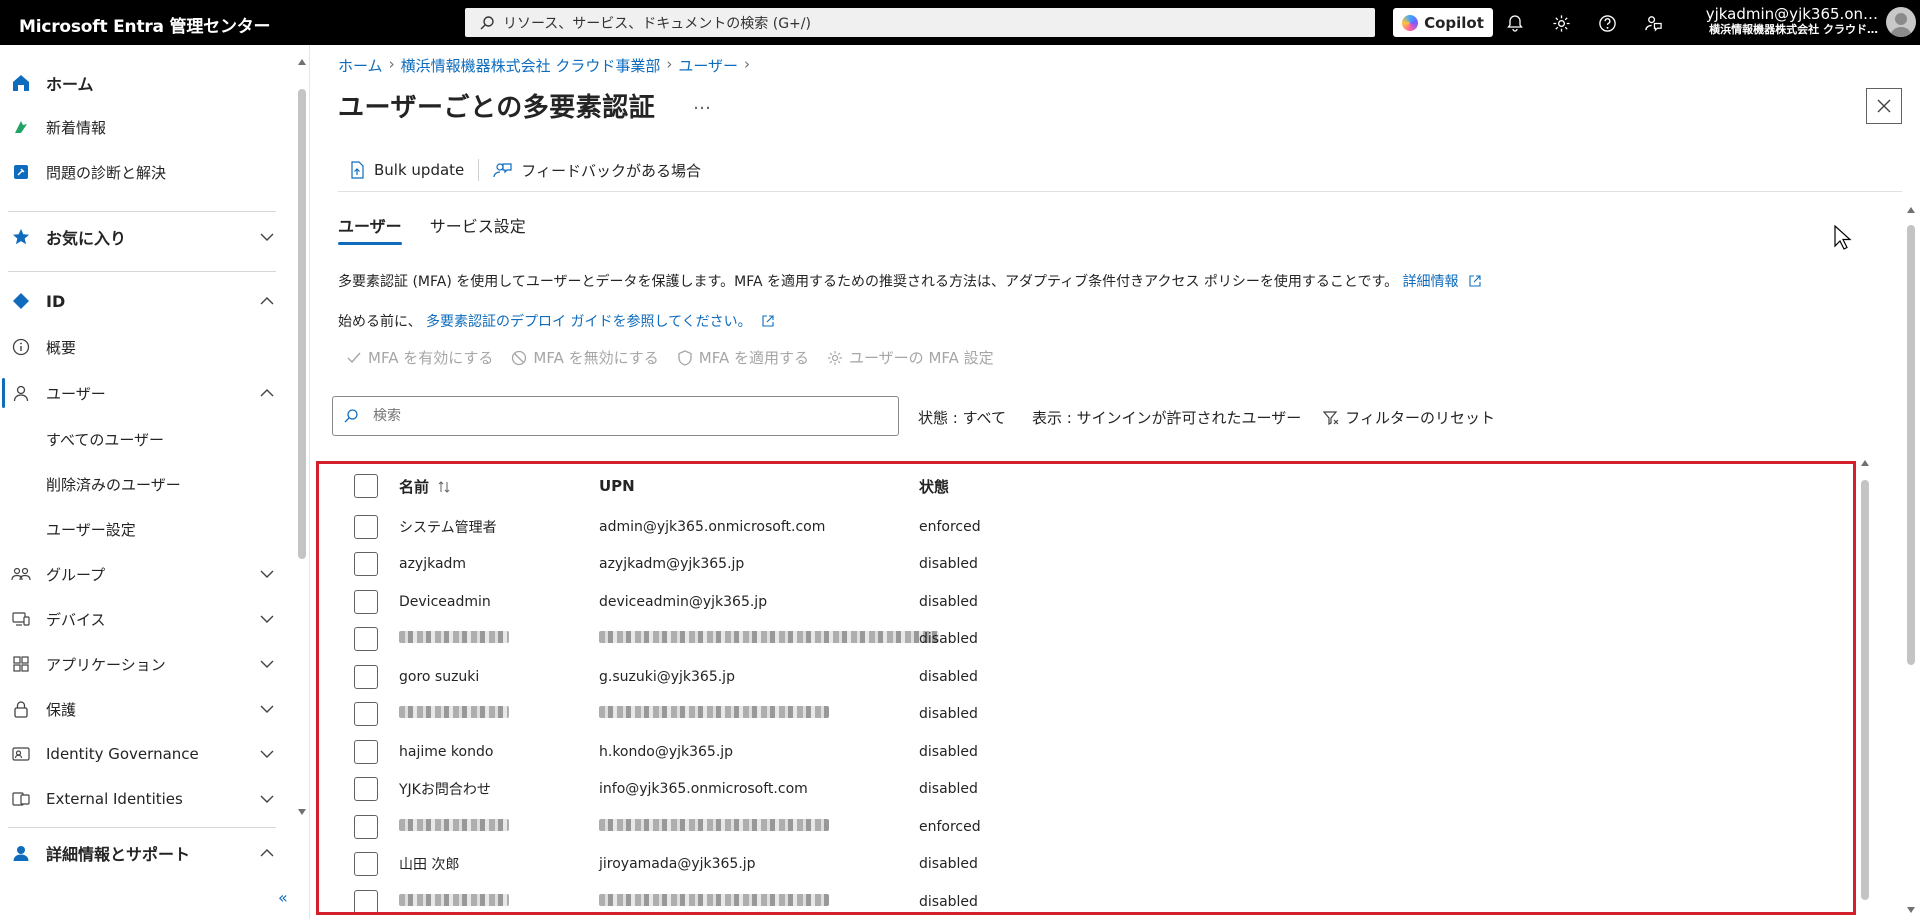  I want to click on sidebar-item-identity-governance: Identity Governance, so click(145, 754).